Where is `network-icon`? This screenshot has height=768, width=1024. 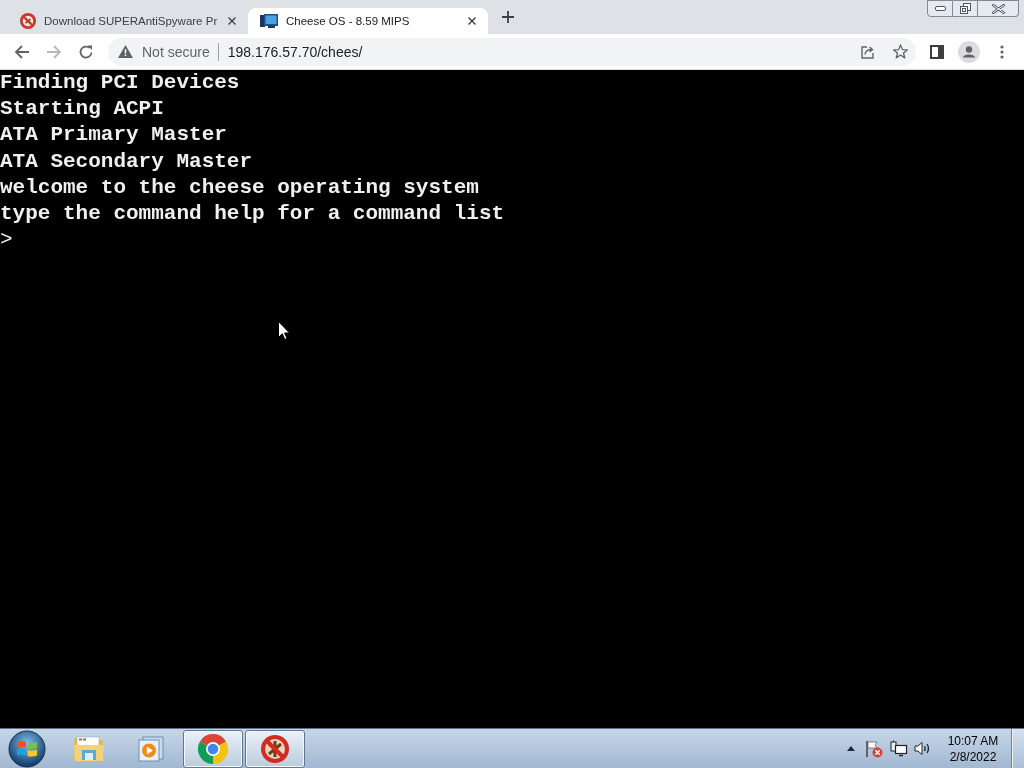
network-icon is located at coordinates (899, 748).